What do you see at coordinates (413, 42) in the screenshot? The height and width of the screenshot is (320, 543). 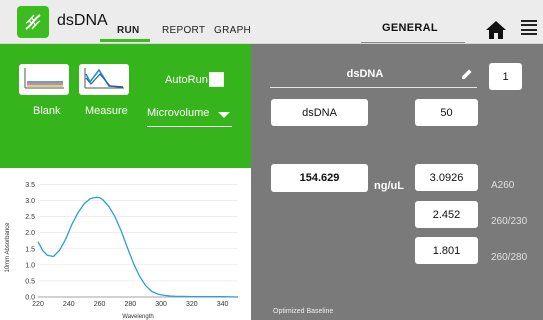 I see `section-underline` at bounding box center [413, 42].